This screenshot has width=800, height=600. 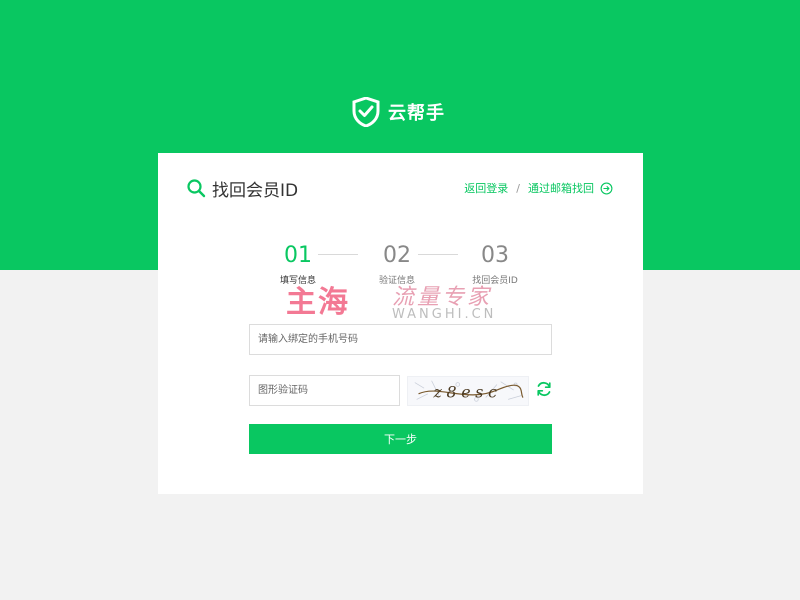 What do you see at coordinates (366, 112) in the screenshot?
I see `shield-check-icon` at bounding box center [366, 112].